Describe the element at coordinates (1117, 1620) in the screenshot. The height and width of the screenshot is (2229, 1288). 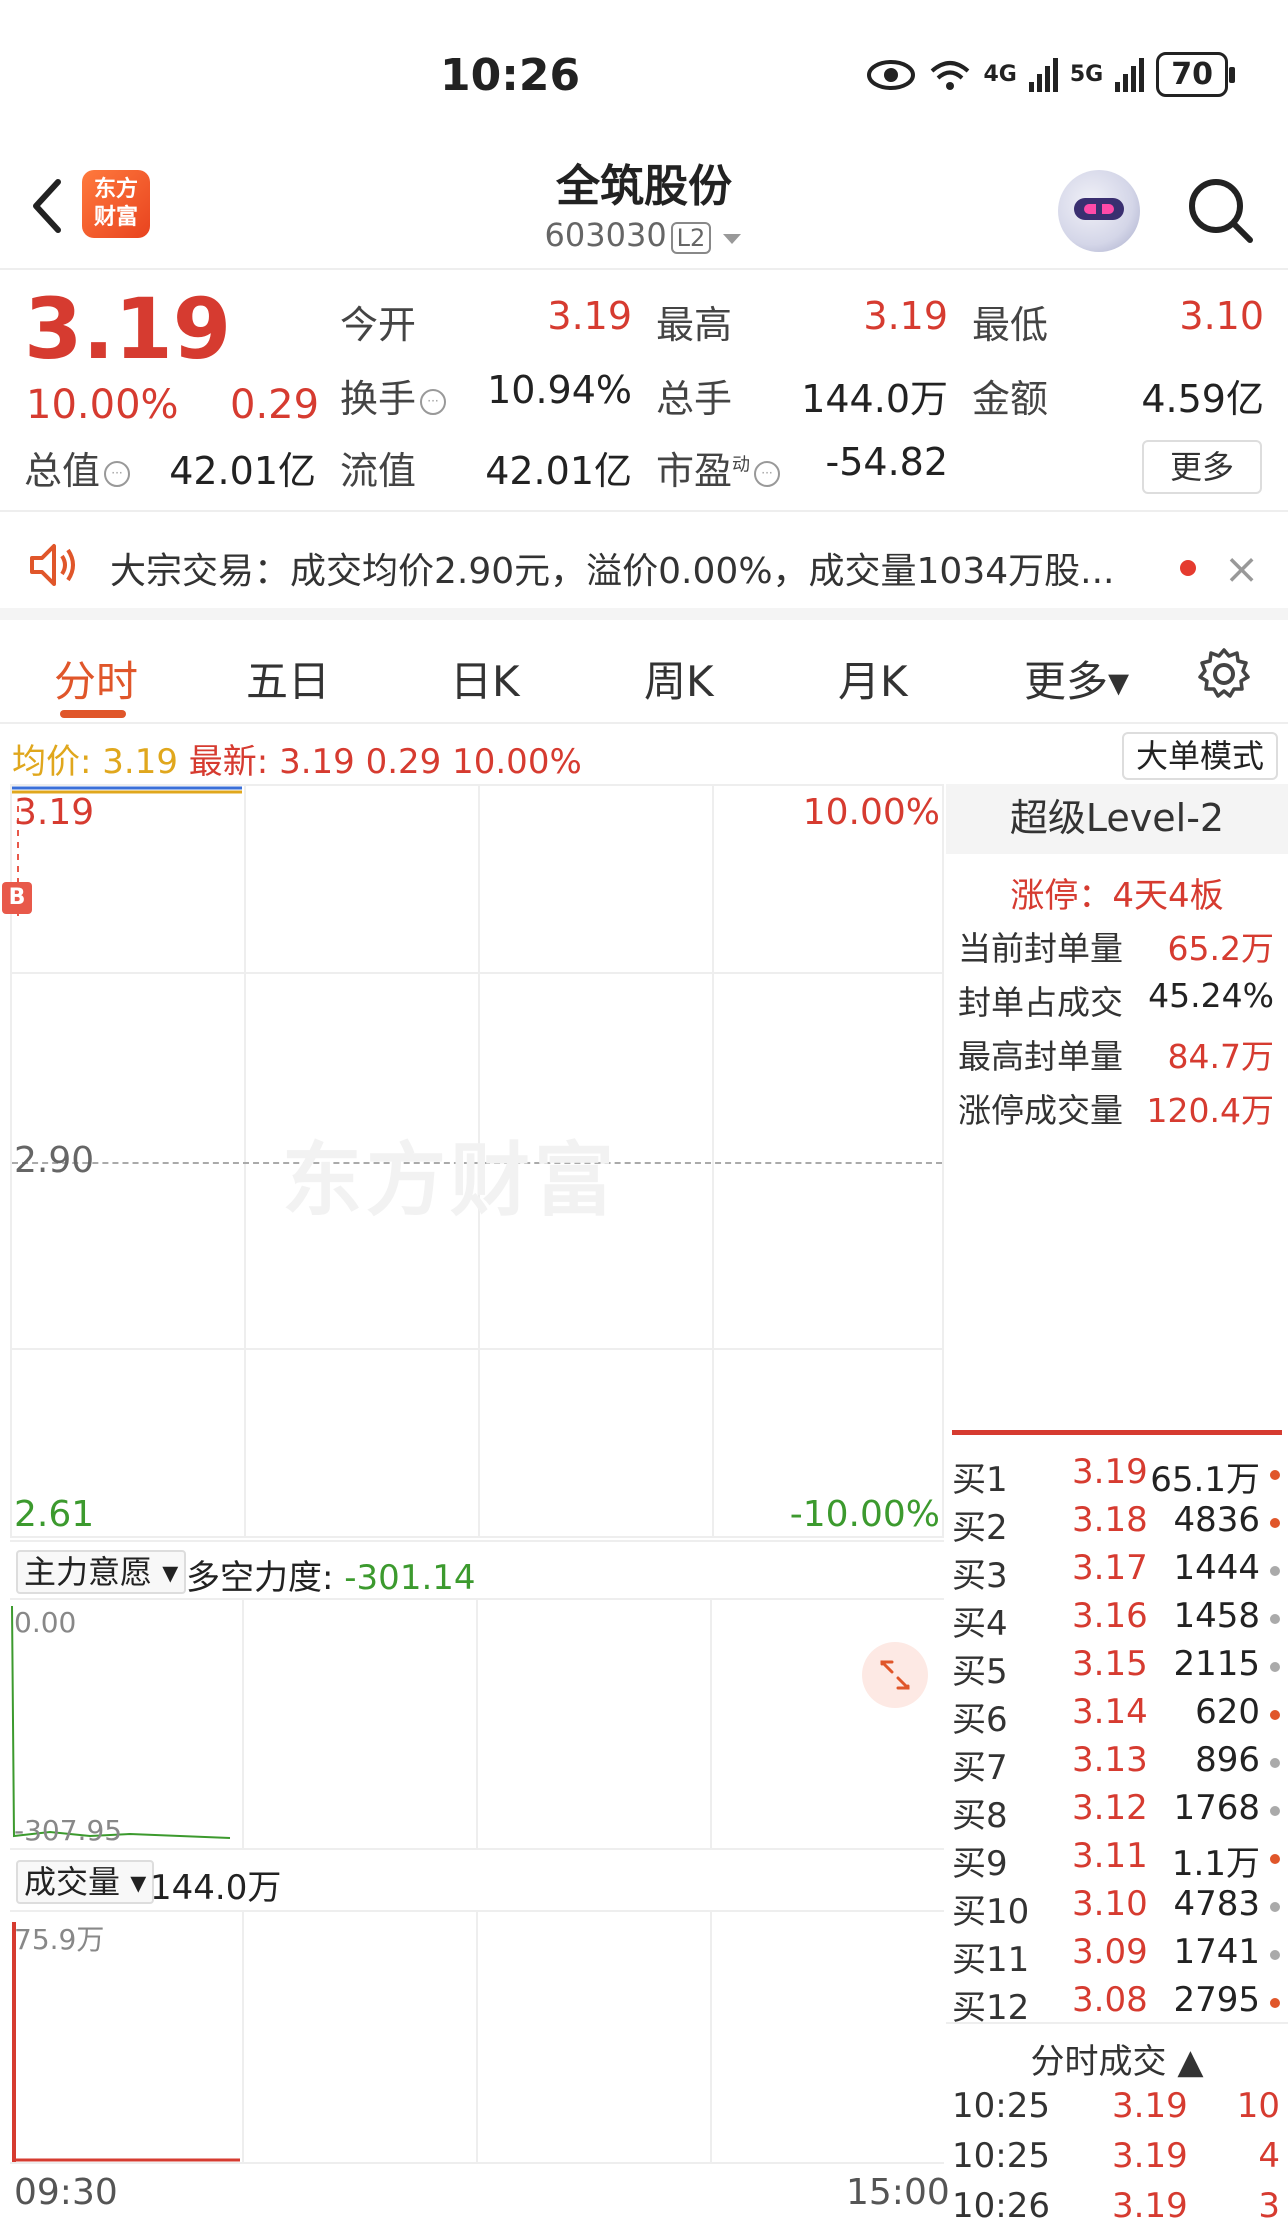
I see `bid-row: 买4 3.16 1458` at that location.